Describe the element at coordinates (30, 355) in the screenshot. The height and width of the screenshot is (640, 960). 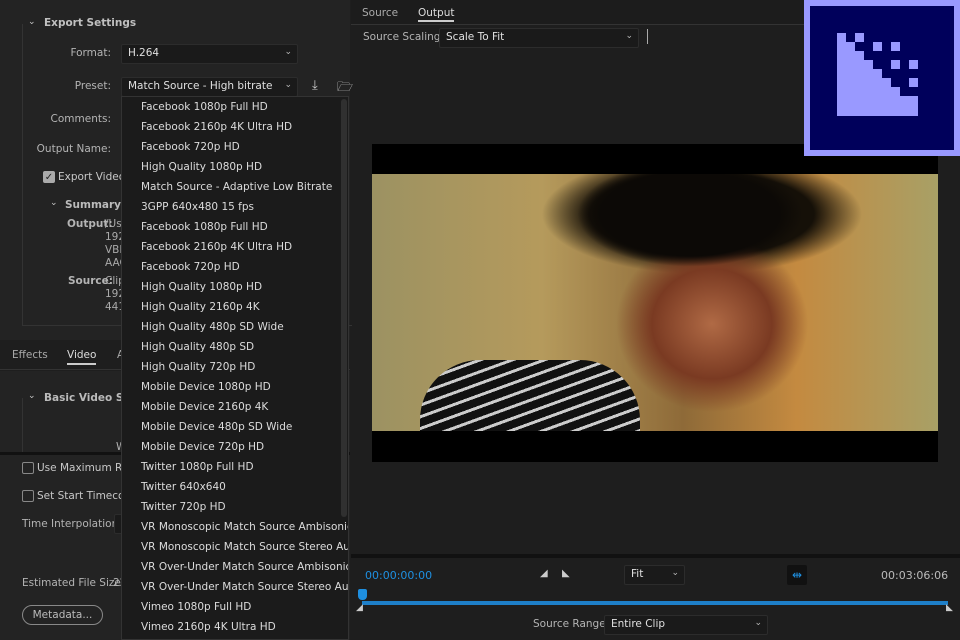
I see `tab-effects: Effects` at that location.